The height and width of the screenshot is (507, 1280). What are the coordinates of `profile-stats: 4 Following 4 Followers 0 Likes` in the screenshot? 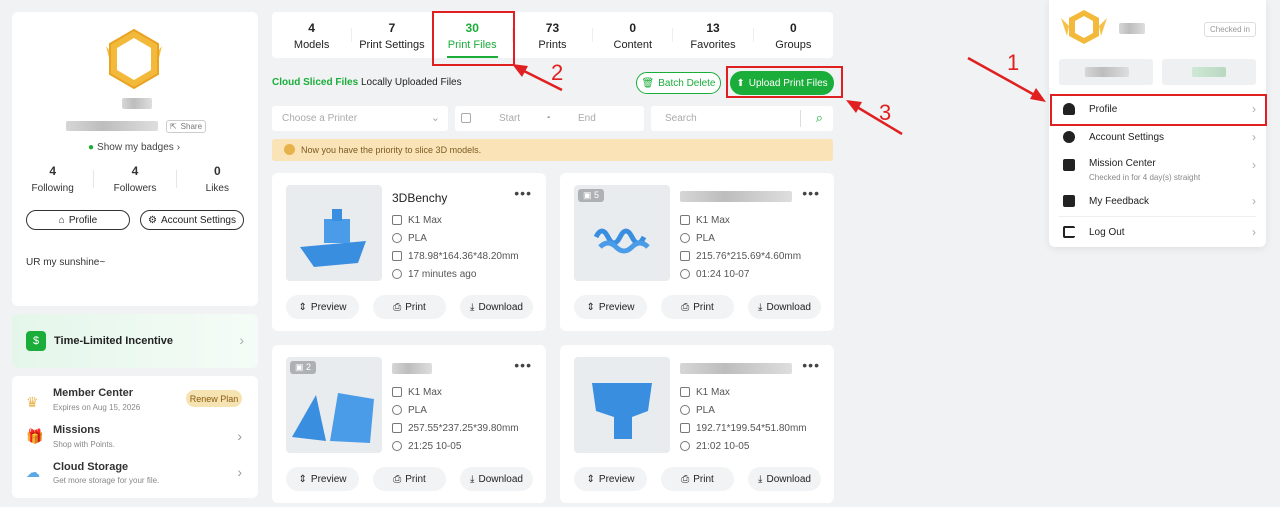 It's located at (135, 179).